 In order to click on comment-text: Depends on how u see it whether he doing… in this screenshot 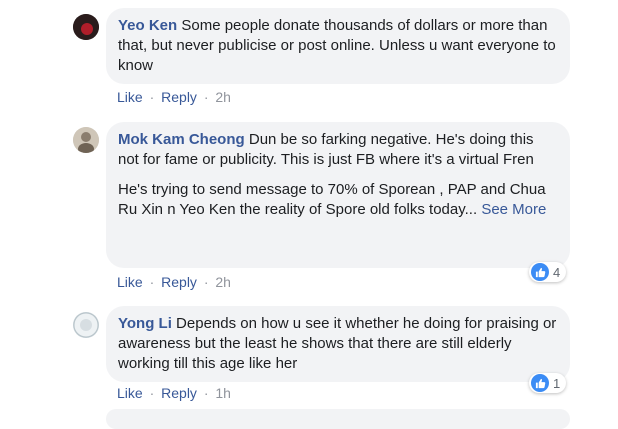, I will do `click(337, 343)`.